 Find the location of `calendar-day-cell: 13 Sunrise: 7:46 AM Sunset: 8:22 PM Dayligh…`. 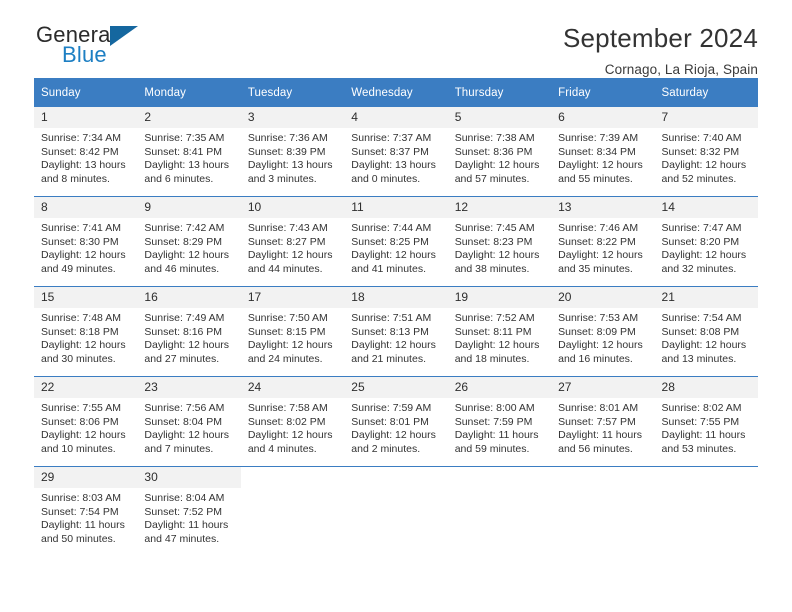

calendar-day-cell: 13 Sunrise: 7:46 AM Sunset: 8:22 PM Dayligh… is located at coordinates (603, 241).